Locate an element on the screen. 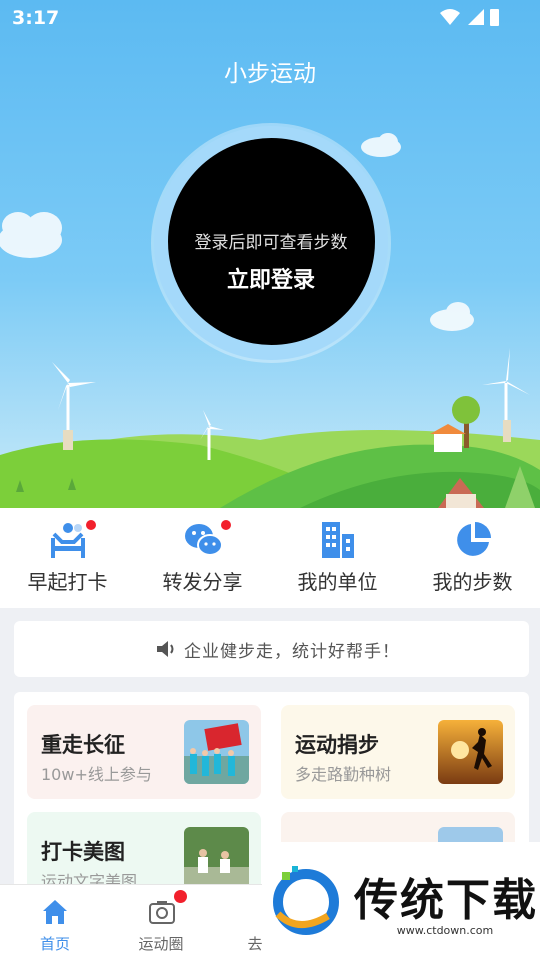 This screenshot has width=540, height=960. status-icons is located at coordinates (469, 17).